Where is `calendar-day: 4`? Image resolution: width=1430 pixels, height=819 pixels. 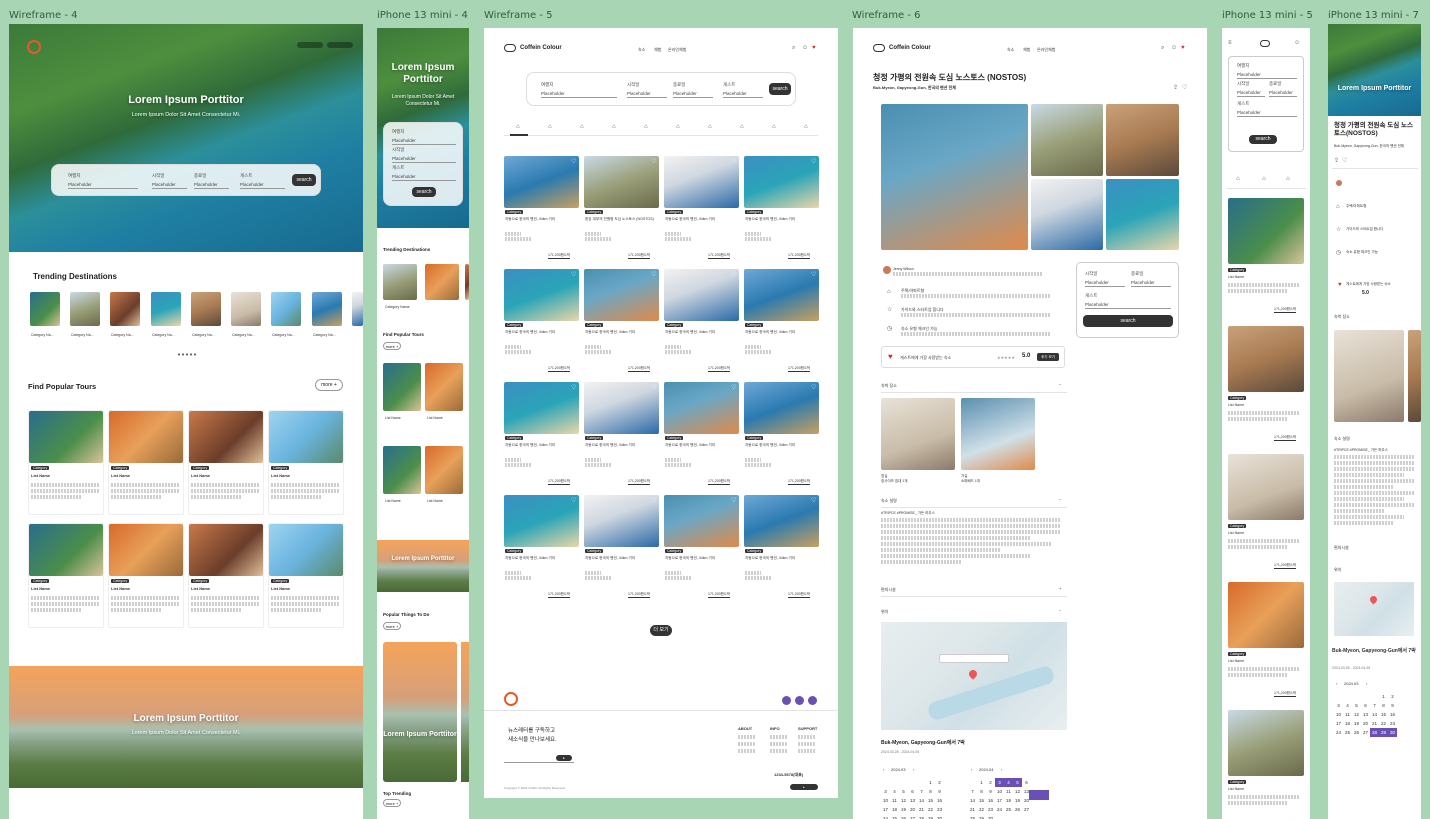 calendar-day: 4 is located at coordinates (1008, 782).